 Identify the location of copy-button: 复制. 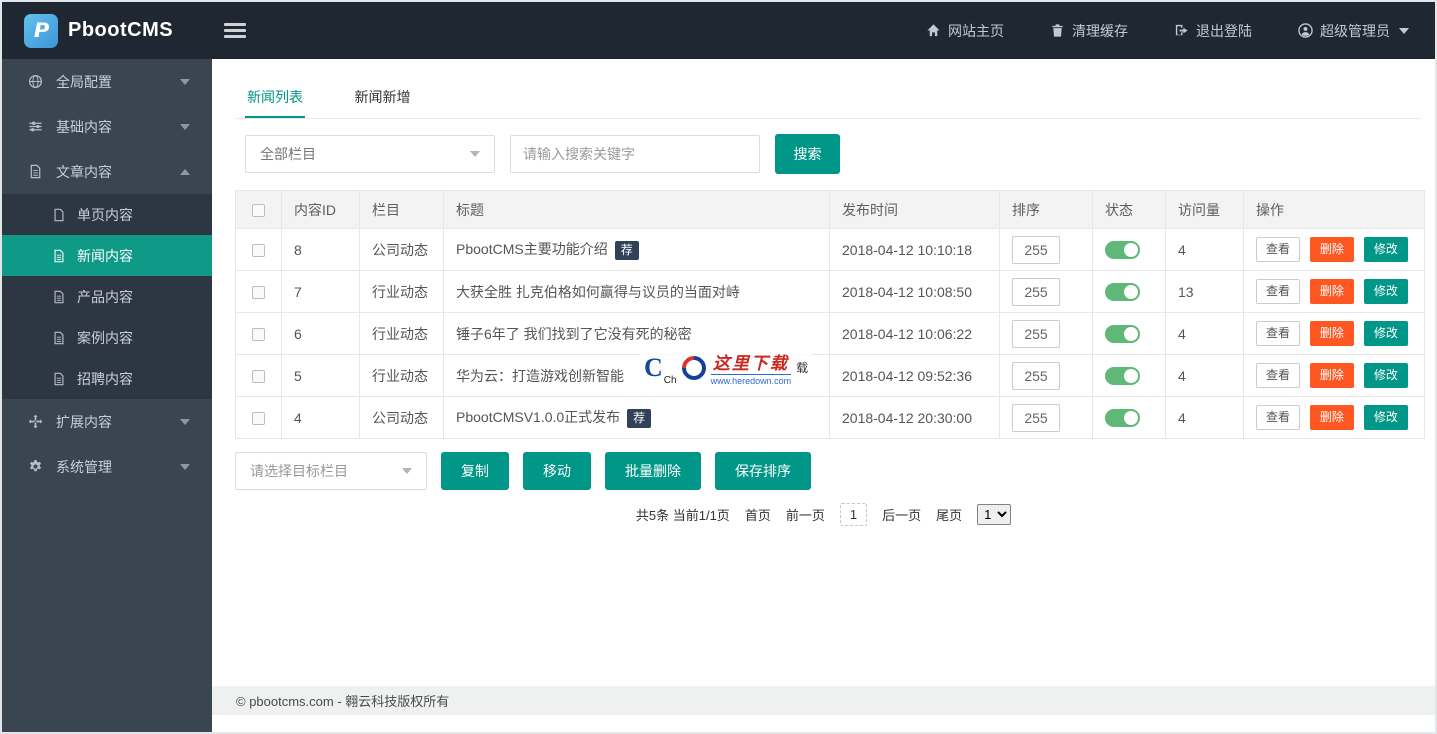
(475, 471).